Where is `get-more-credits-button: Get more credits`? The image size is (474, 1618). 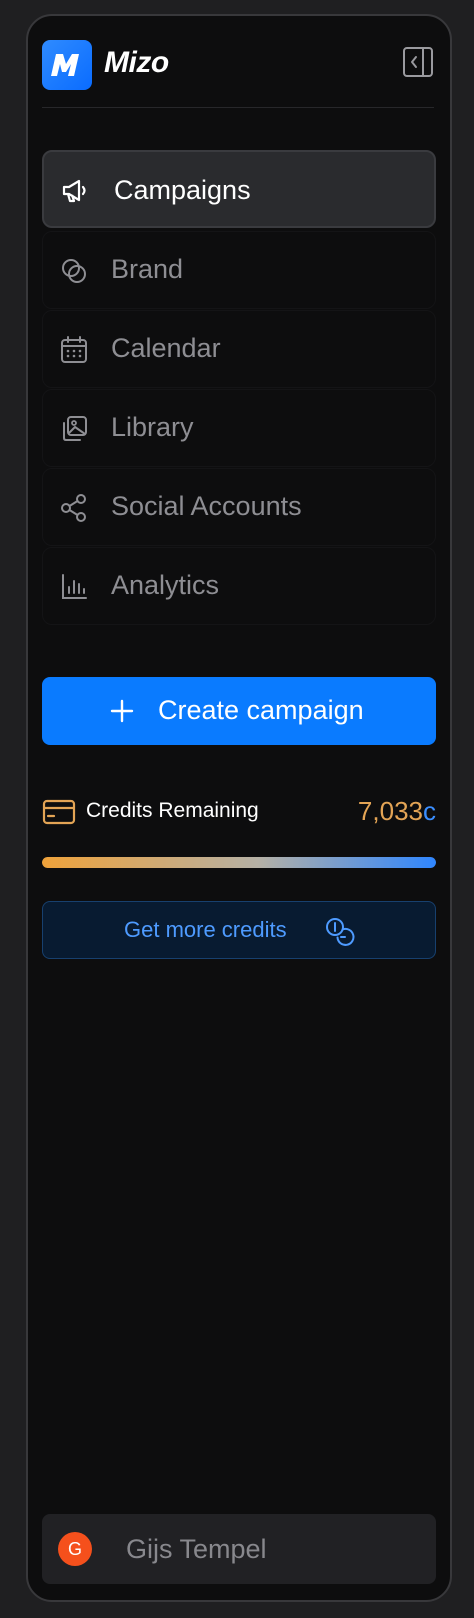 get-more-credits-button: Get more credits is located at coordinates (239, 930).